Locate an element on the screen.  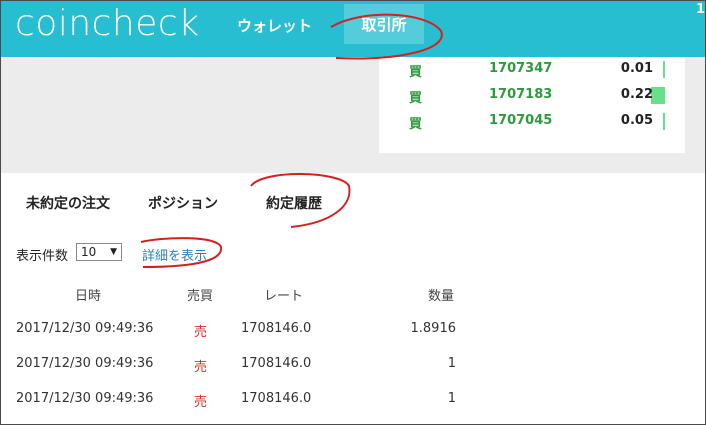
orderbook-qty: 0.22 is located at coordinates (636, 94).